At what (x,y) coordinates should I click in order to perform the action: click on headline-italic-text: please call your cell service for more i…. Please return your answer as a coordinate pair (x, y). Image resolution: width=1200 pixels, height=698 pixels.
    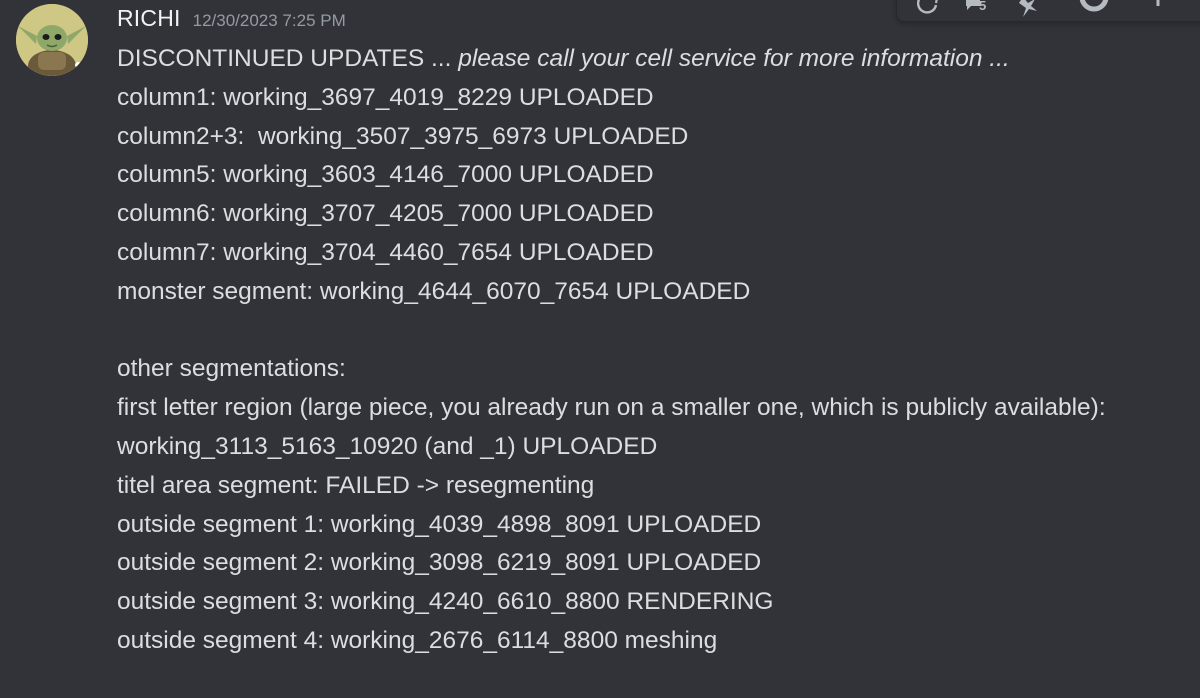
    Looking at the image, I should click on (734, 58).